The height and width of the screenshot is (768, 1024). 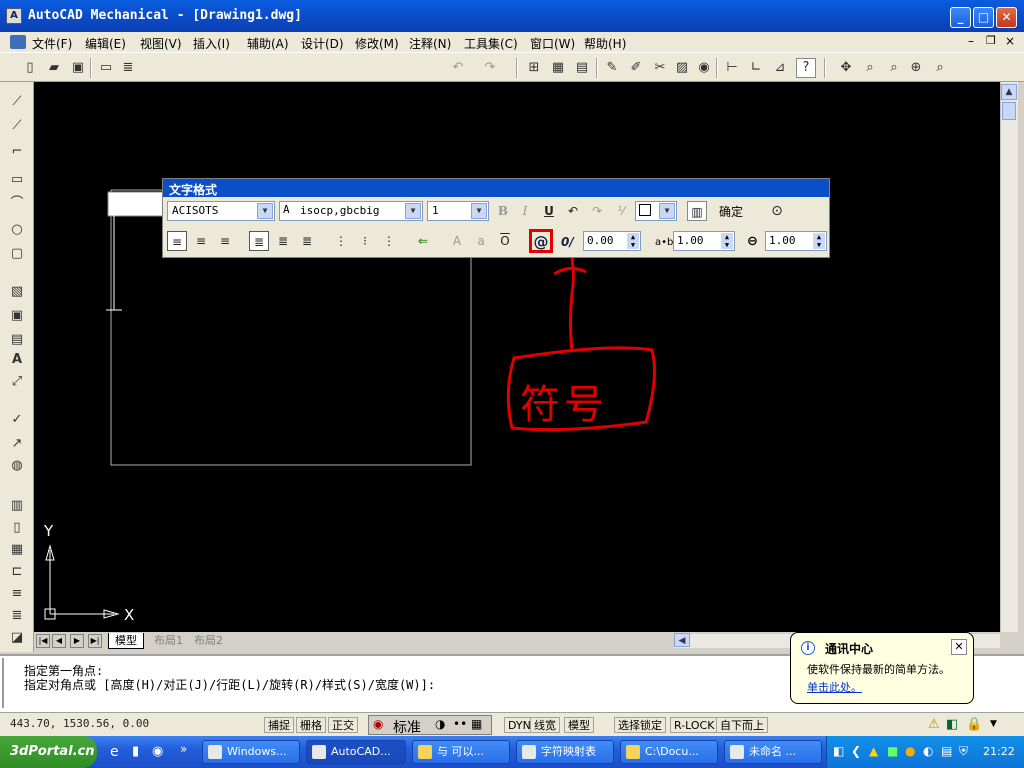 What do you see at coordinates (490, 68) in the screenshot?
I see `redo-icon: ↷` at bounding box center [490, 68].